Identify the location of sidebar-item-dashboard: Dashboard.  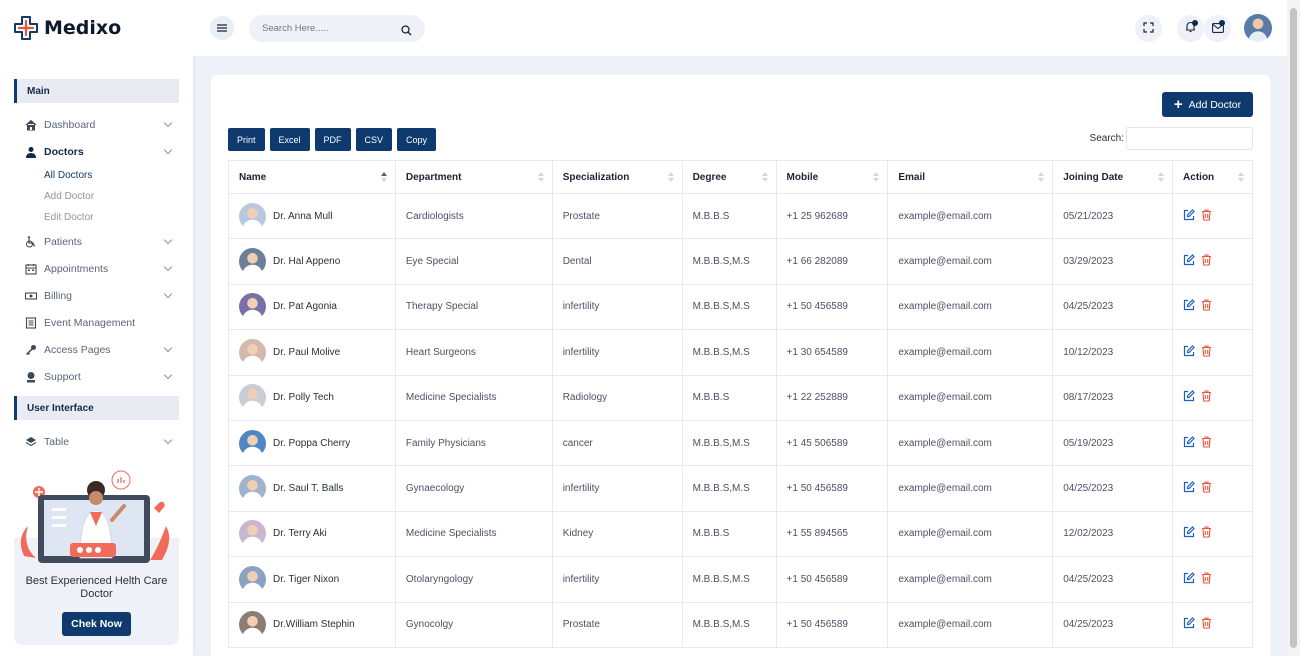
(96, 124).